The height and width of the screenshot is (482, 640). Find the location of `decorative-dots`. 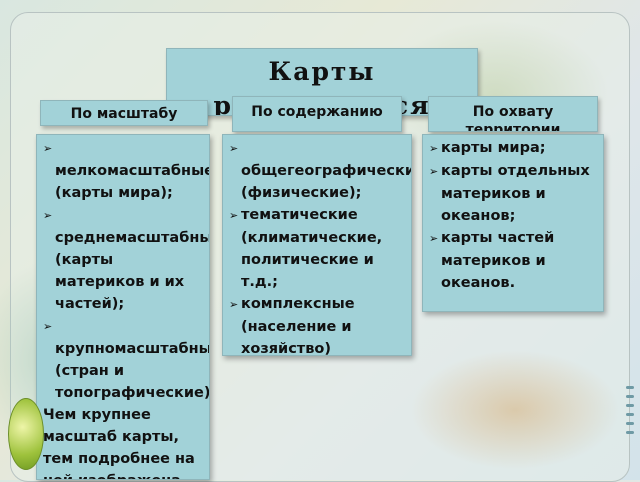

decorative-dots is located at coordinates (631, 425).